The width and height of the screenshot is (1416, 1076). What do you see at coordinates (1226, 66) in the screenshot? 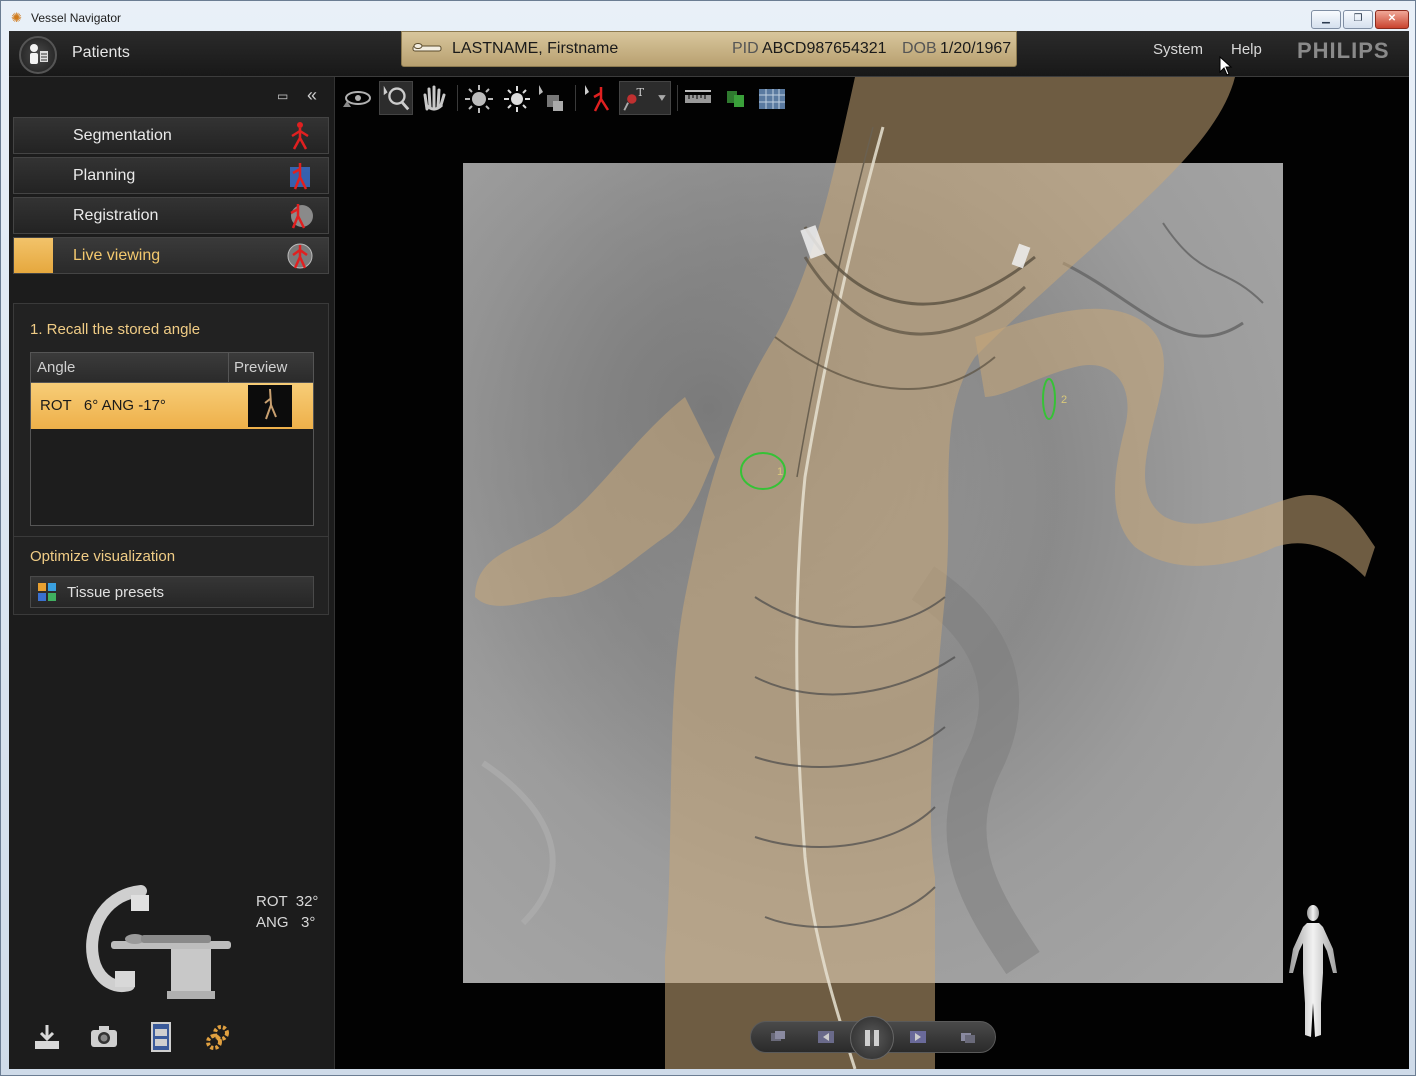
I see `mouse-cursor-icon` at bounding box center [1226, 66].